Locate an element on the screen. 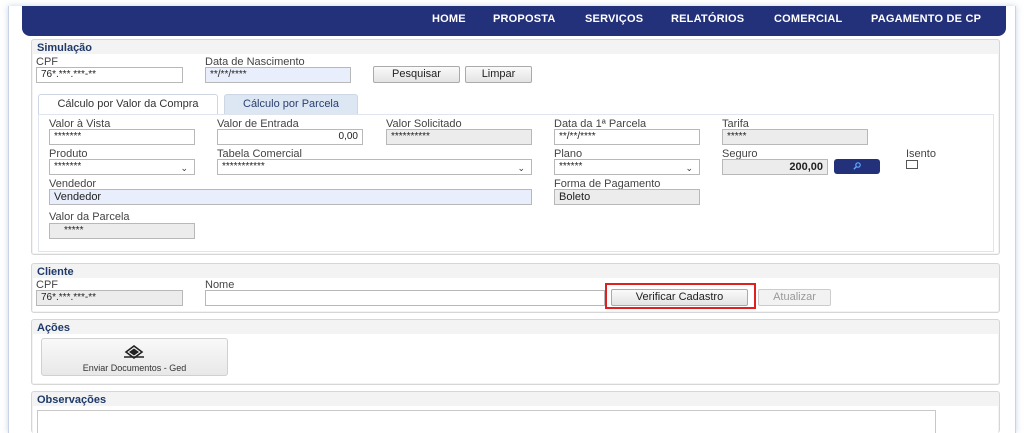 The width and height of the screenshot is (1024, 433). pesquisar-button: Pesquisar is located at coordinates (416, 74).